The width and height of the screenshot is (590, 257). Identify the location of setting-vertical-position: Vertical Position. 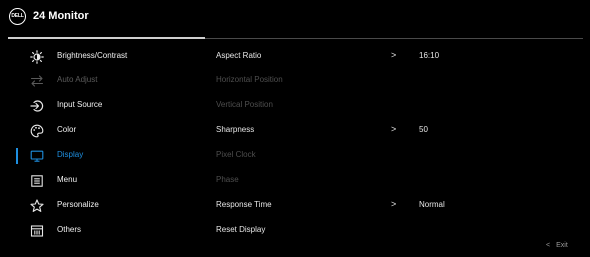
(397, 106).